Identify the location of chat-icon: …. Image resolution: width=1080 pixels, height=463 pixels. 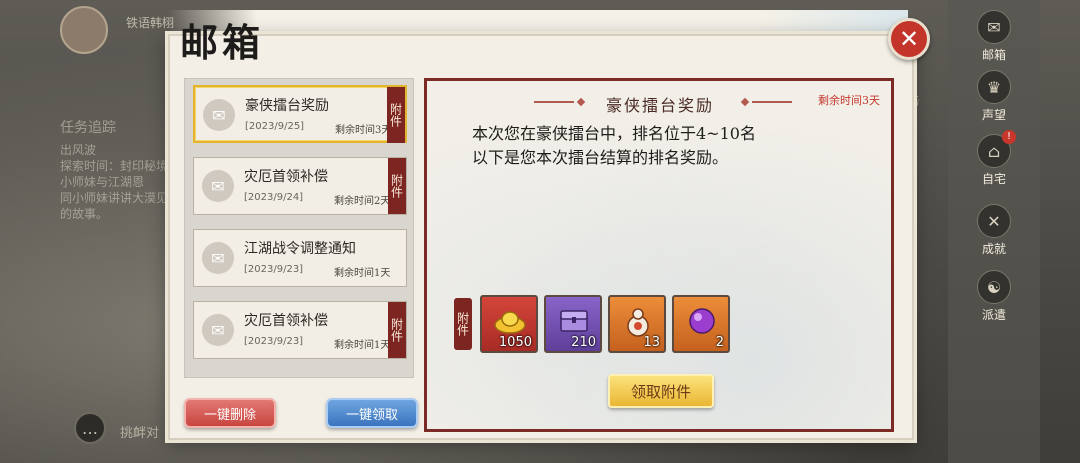
(90, 428).